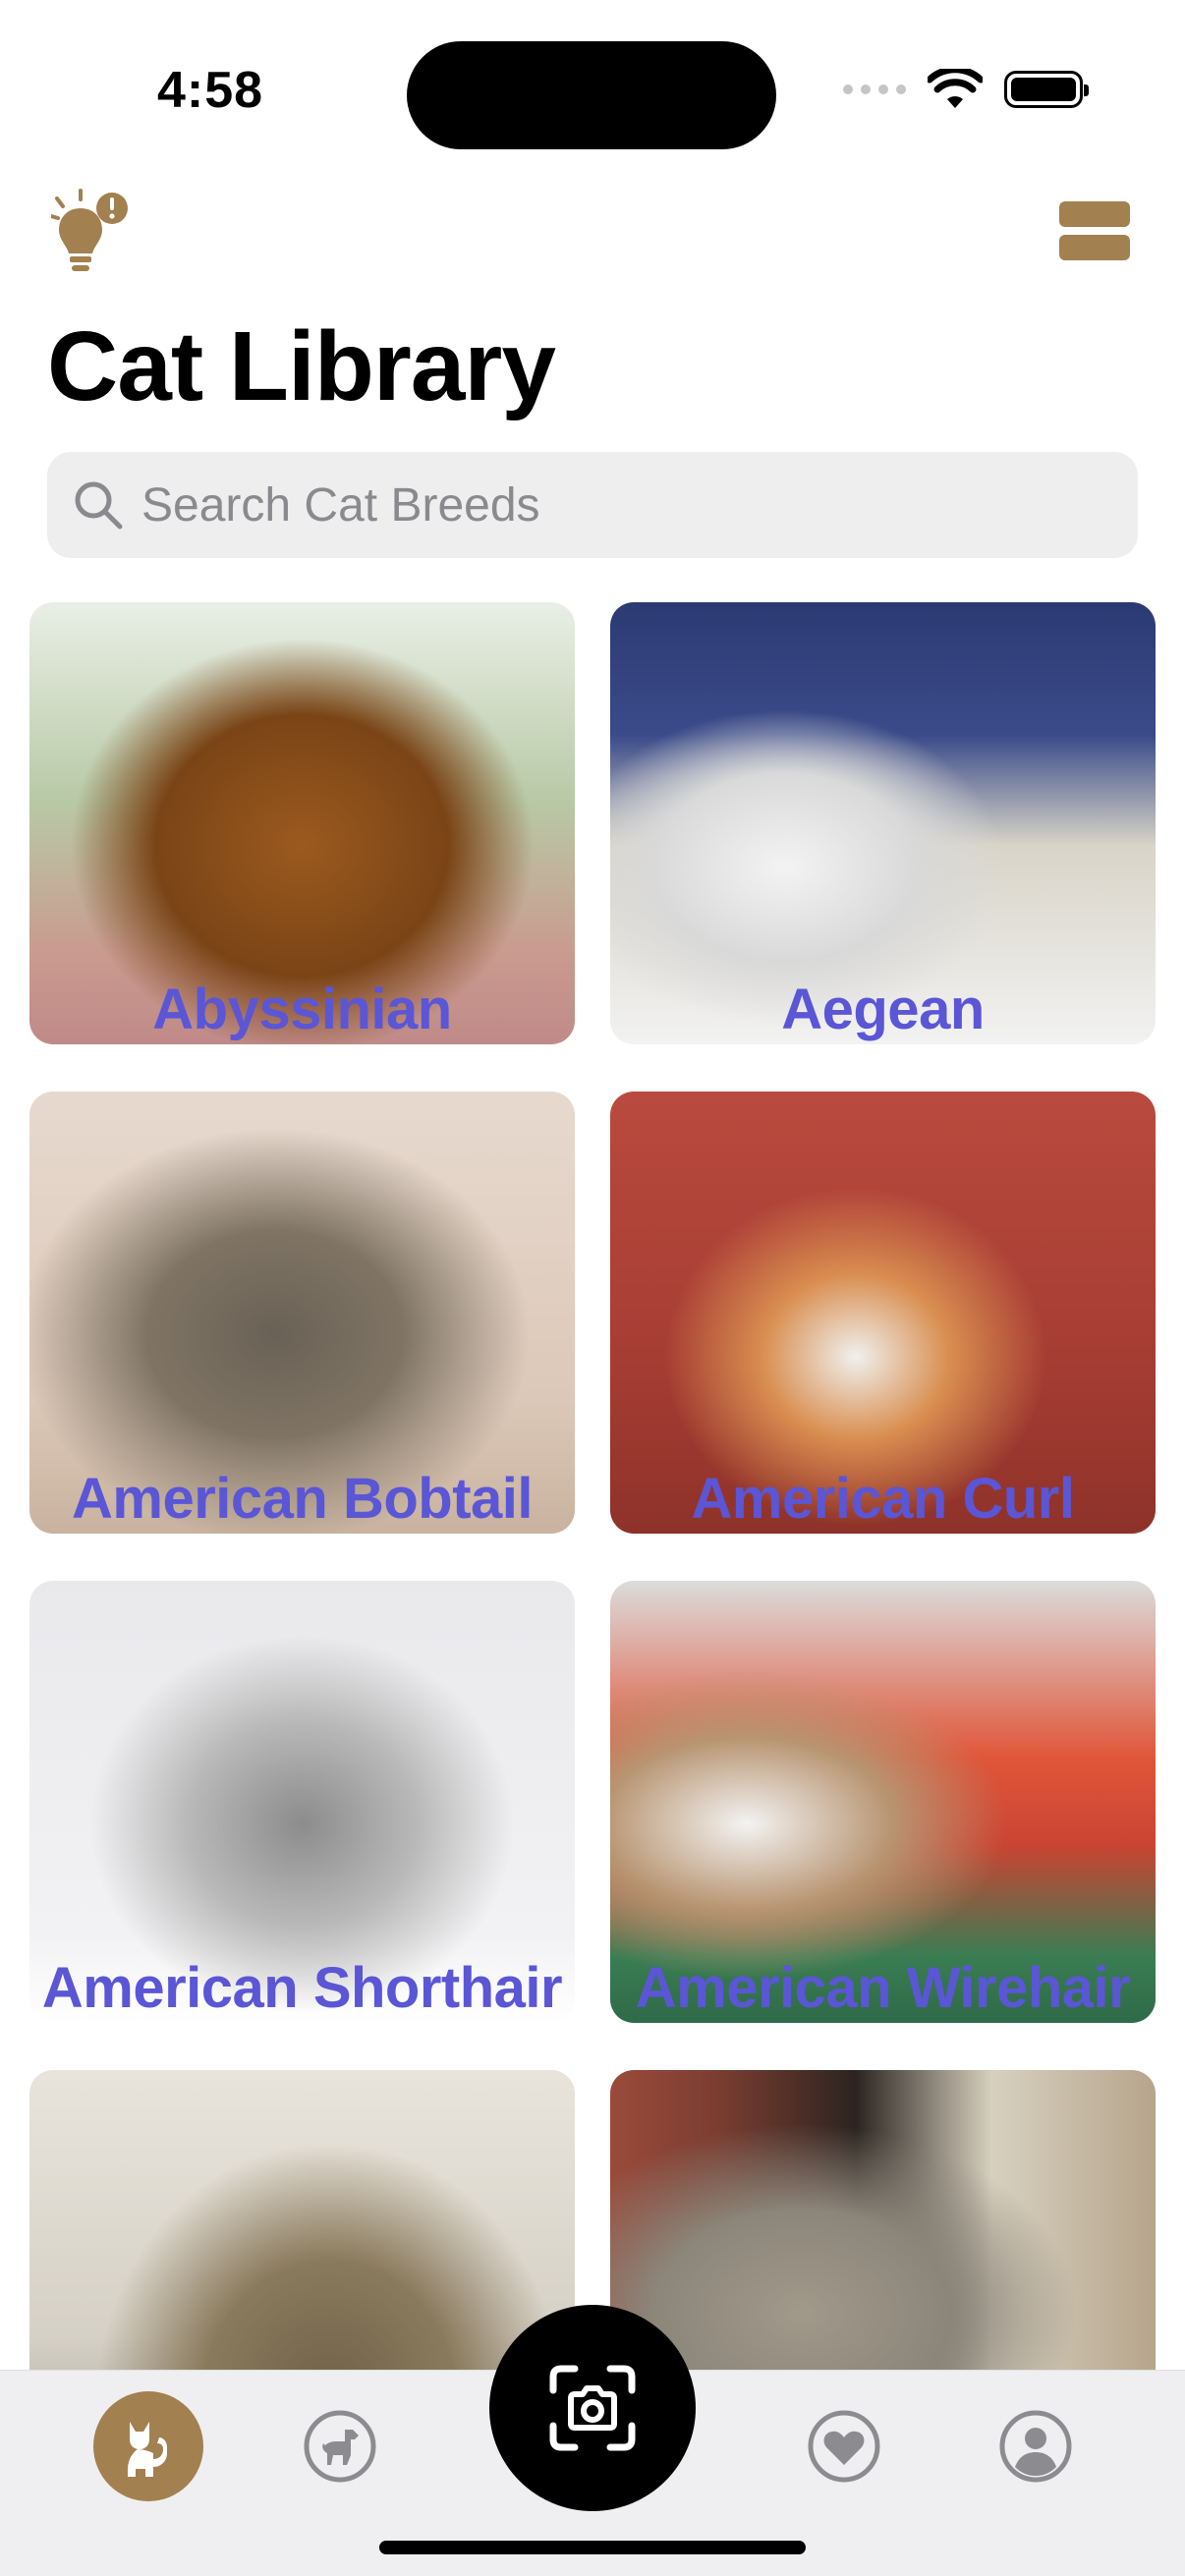 The height and width of the screenshot is (2576, 1185). I want to click on profile-icon, so click(1035, 2446).